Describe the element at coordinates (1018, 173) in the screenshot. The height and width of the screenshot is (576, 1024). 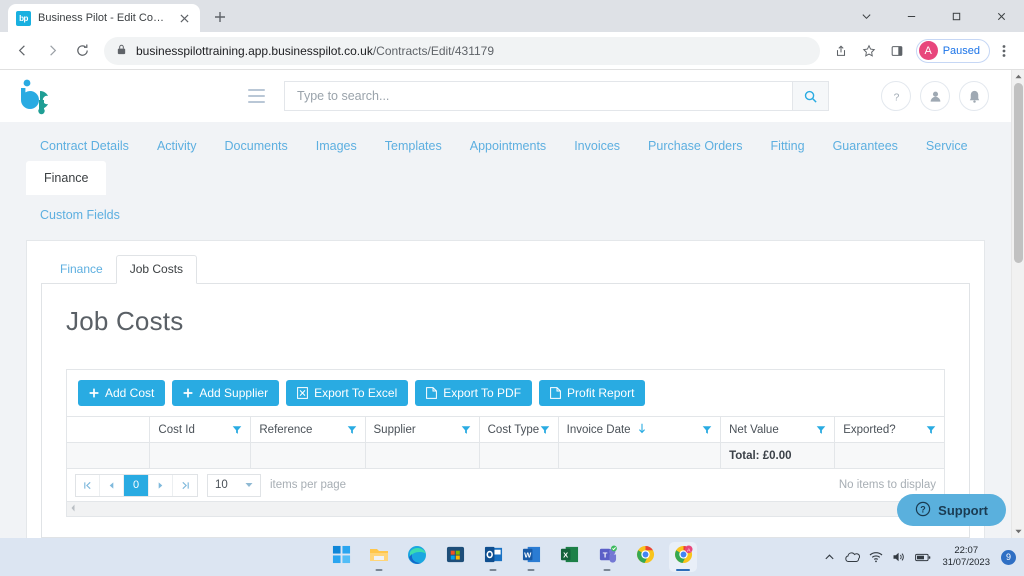
I see `scrollbar-thumb` at that location.